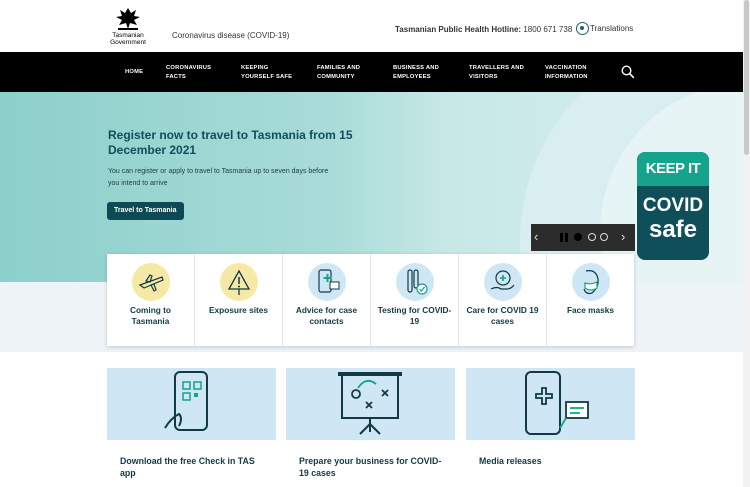 The image size is (750, 487). What do you see at coordinates (186, 401) in the screenshot?
I see `qr-phone-icon` at bounding box center [186, 401].